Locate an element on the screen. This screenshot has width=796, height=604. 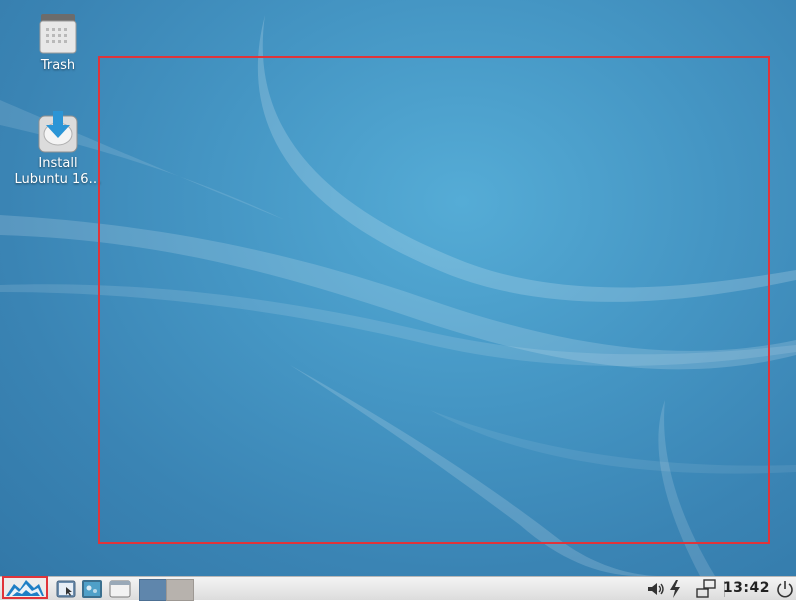
file-manager-icon is located at coordinates (66, 589).